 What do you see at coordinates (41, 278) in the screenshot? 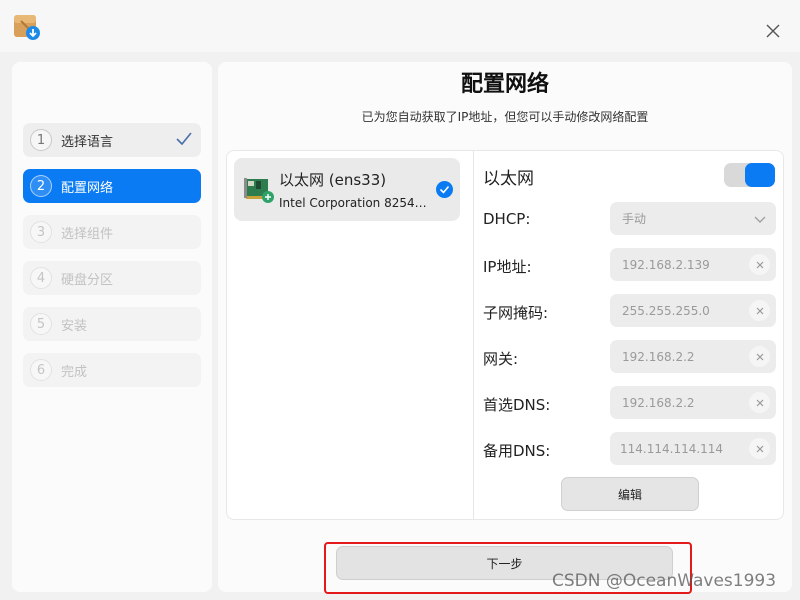
I see `step-number: 4` at bounding box center [41, 278].